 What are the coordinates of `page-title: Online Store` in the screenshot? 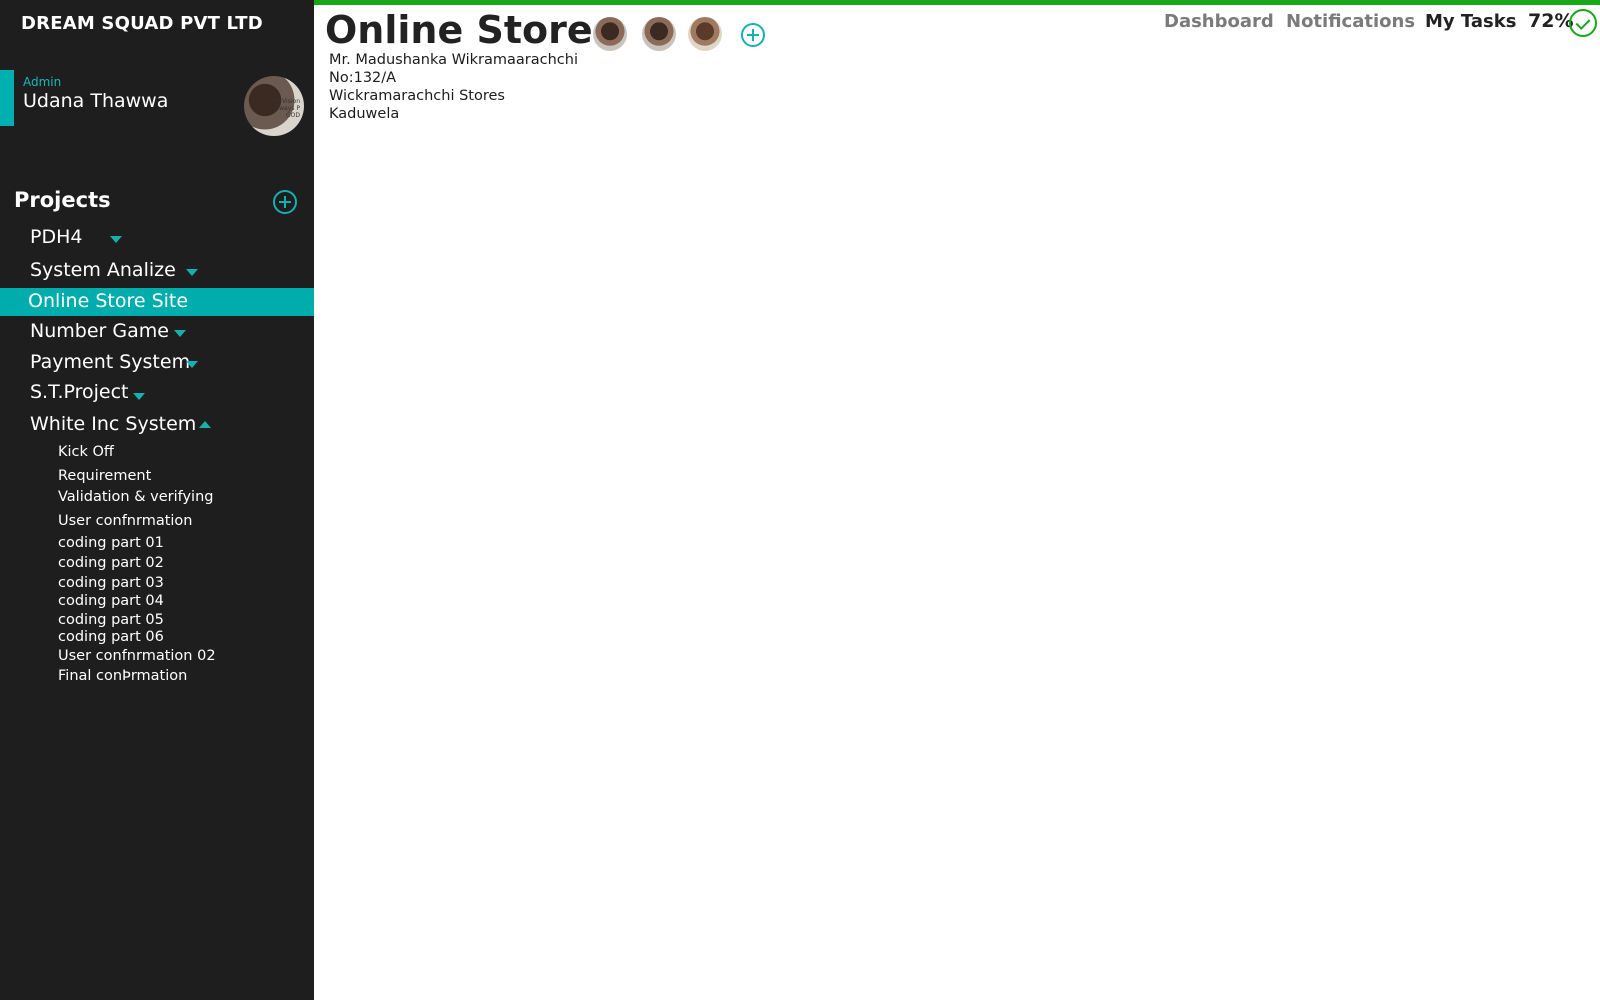 It's located at (459, 30).